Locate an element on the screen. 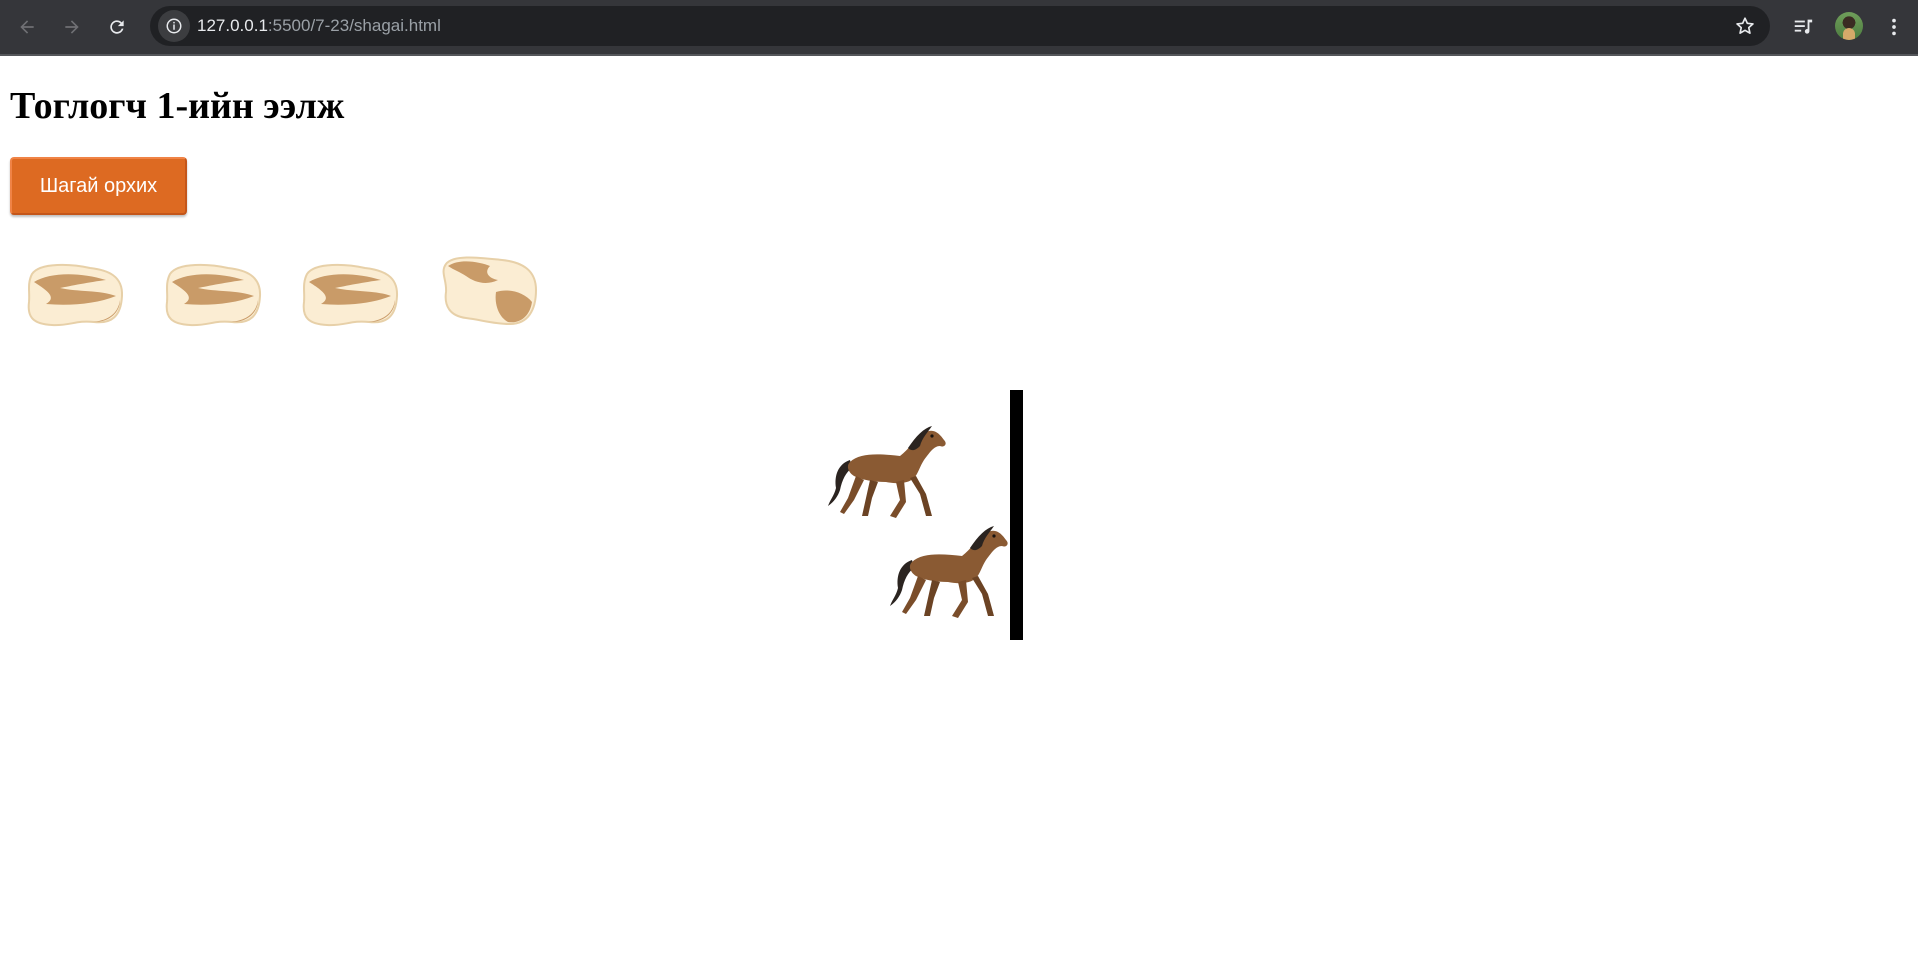 Image resolution: width=1918 pixels, height=953 pixels. more-vertical-icon is located at coordinates (1894, 27).